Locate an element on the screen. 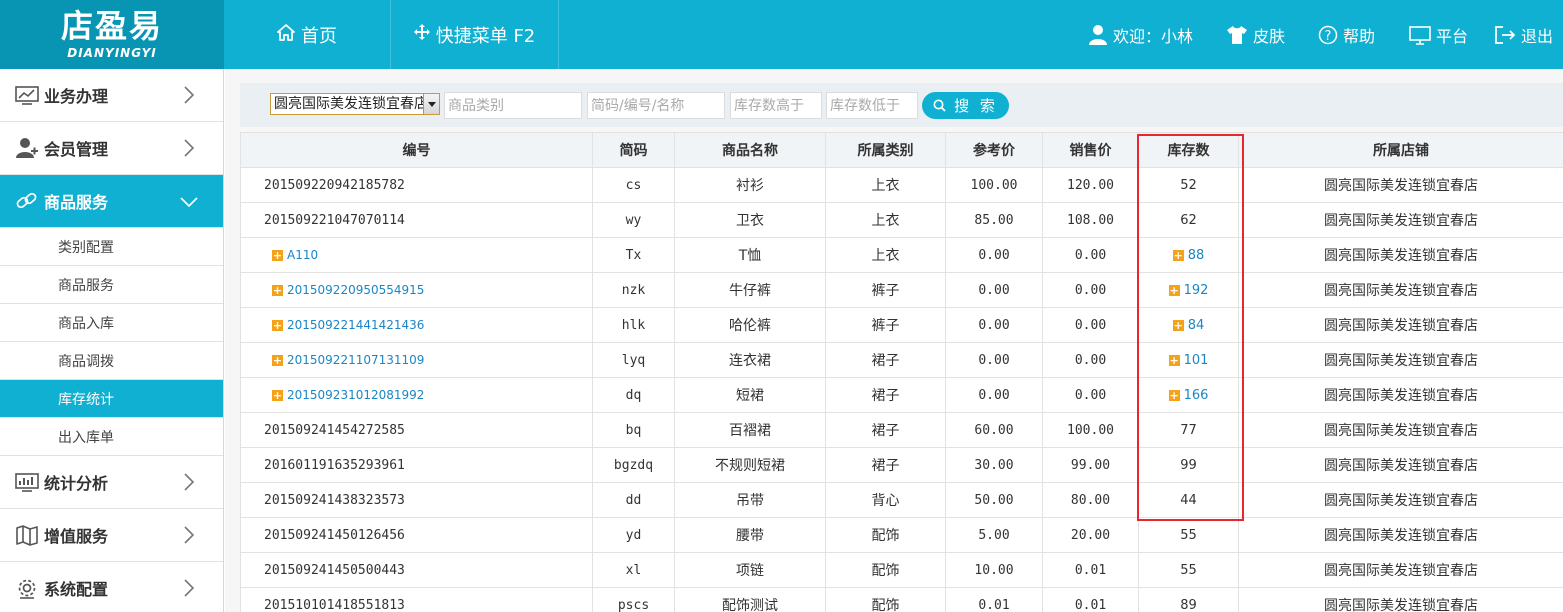 The width and height of the screenshot is (1563, 612). search-button: 搜 索 is located at coordinates (965, 105).